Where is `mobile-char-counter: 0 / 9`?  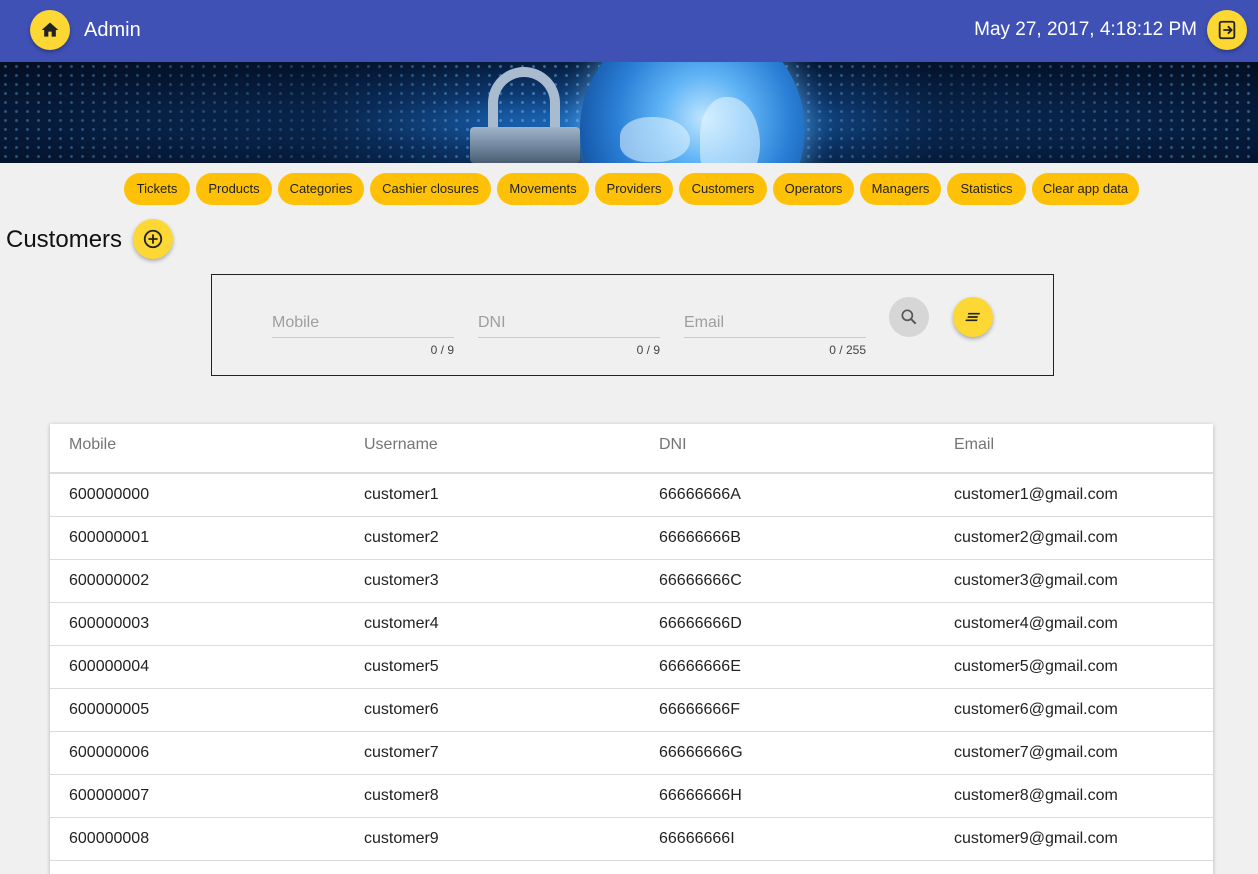 mobile-char-counter: 0 / 9 is located at coordinates (442, 350).